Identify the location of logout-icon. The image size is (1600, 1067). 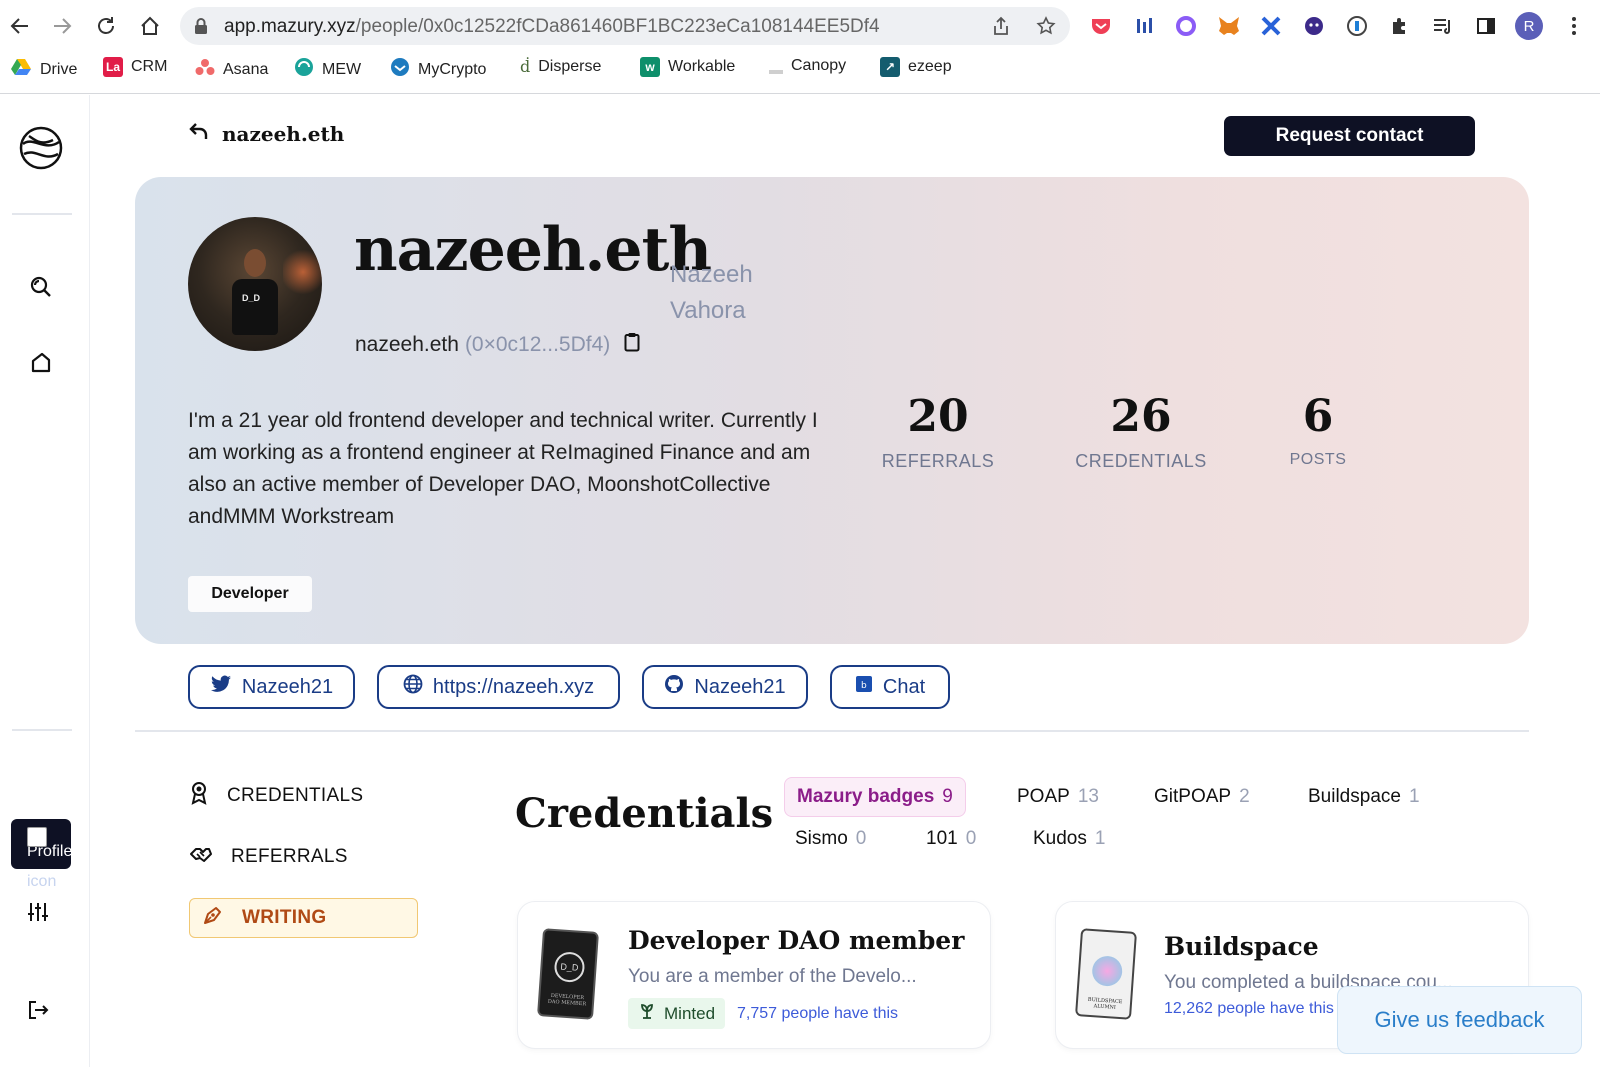
(38, 1010).